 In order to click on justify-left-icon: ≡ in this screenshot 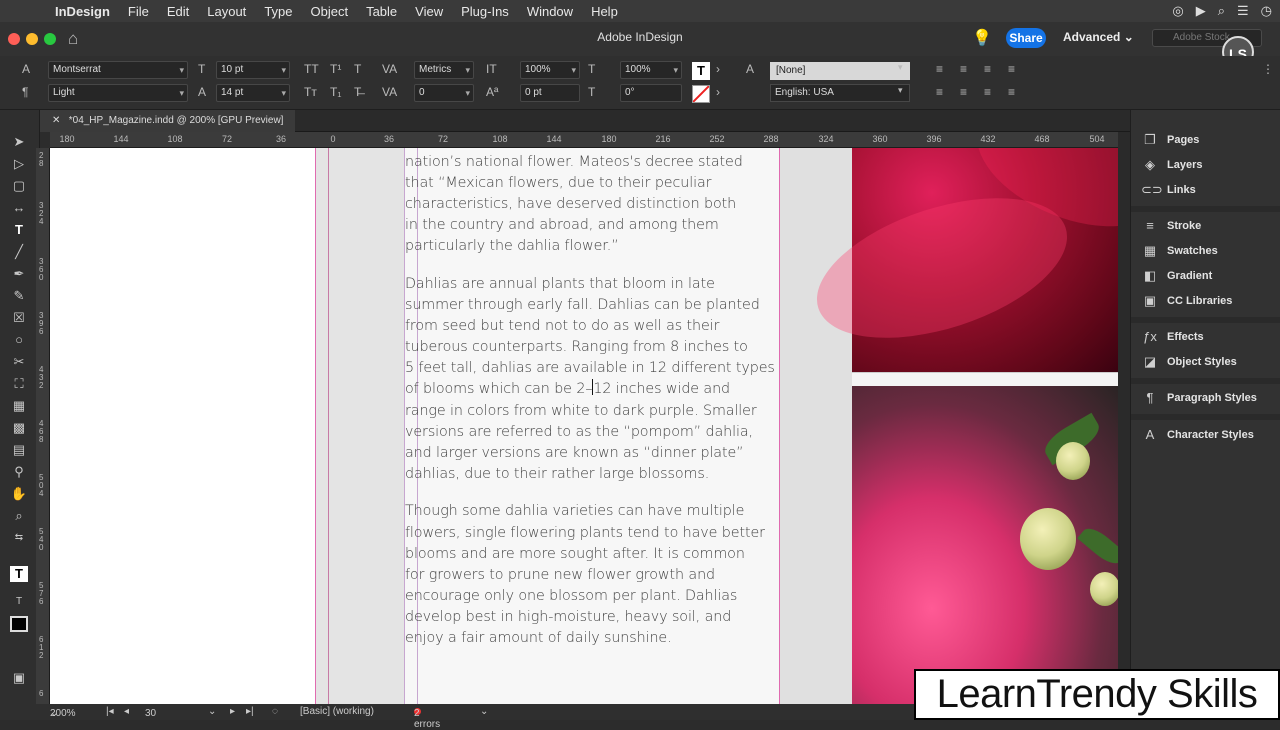, I will do `click(1011, 69)`.